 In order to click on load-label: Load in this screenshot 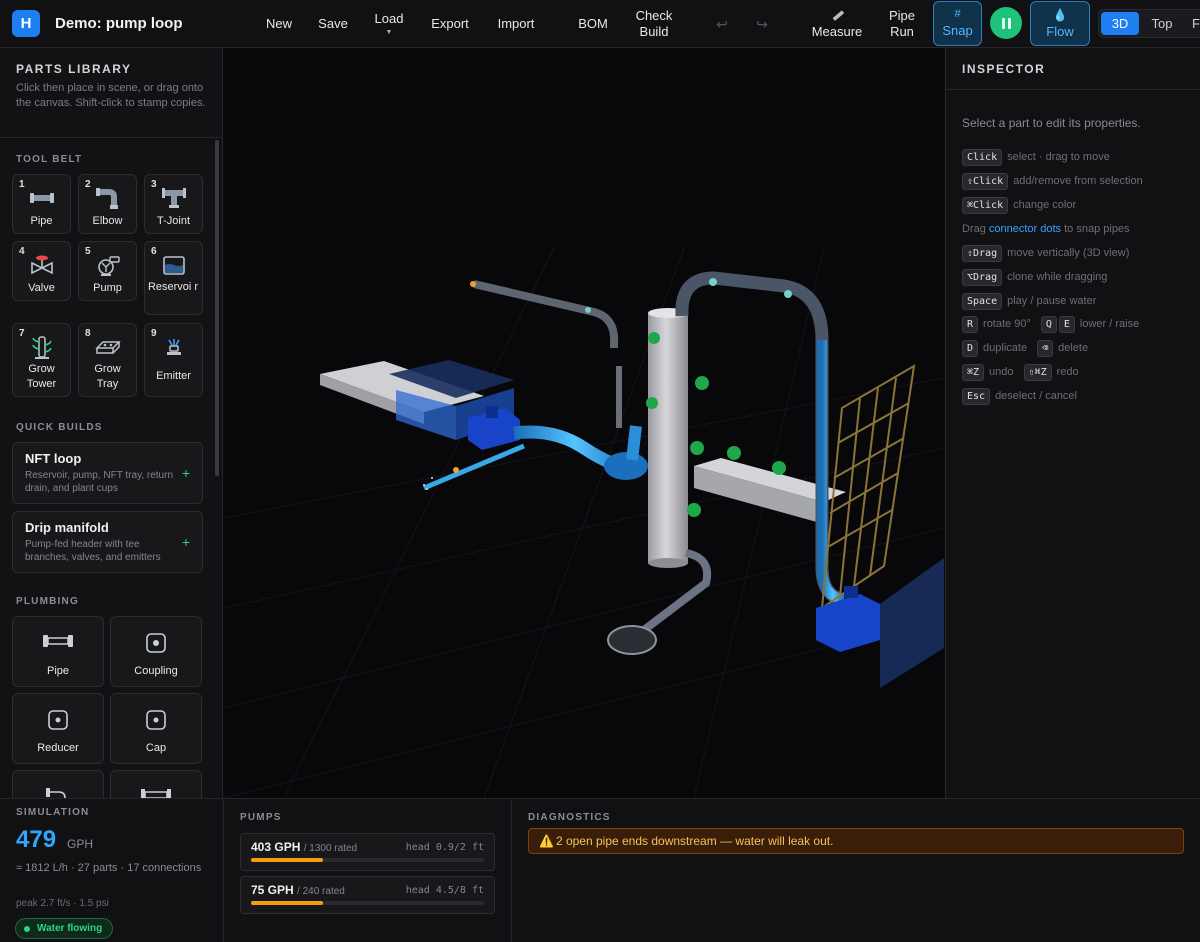, I will do `click(389, 18)`.